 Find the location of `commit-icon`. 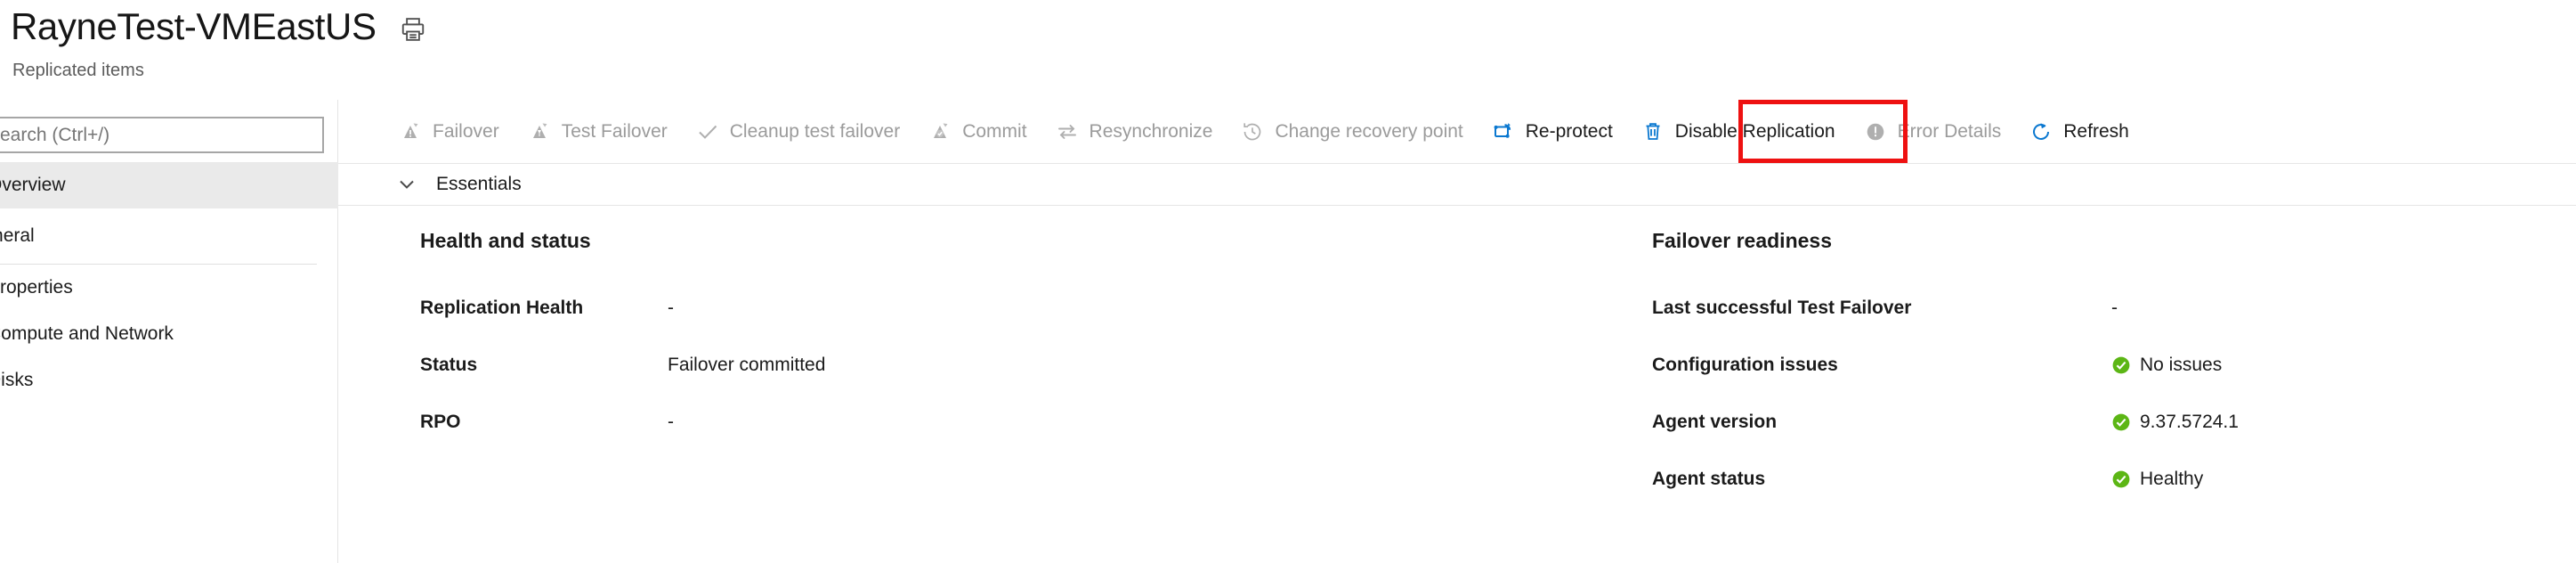

commit-icon is located at coordinates (940, 131).